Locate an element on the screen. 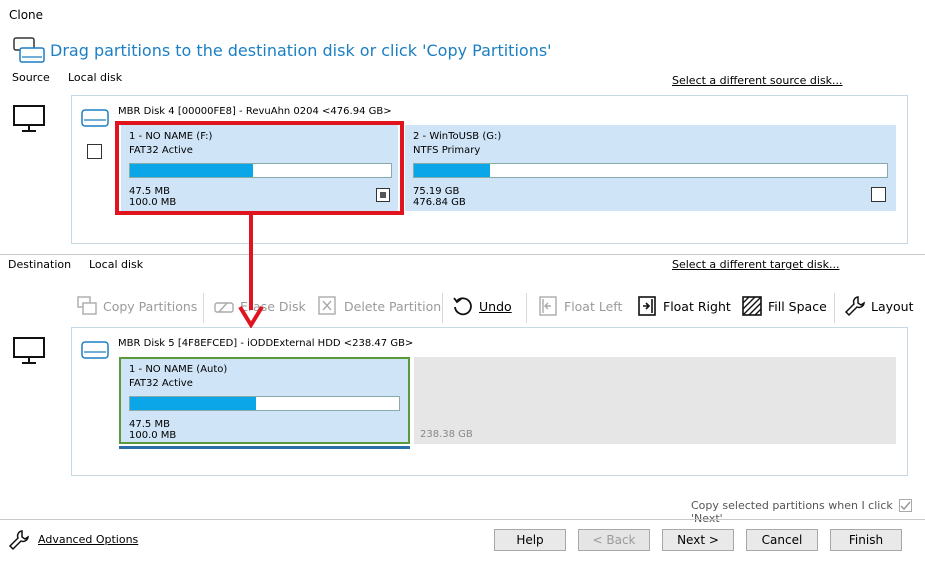  window-title: Clone is located at coordinates (26, 15).